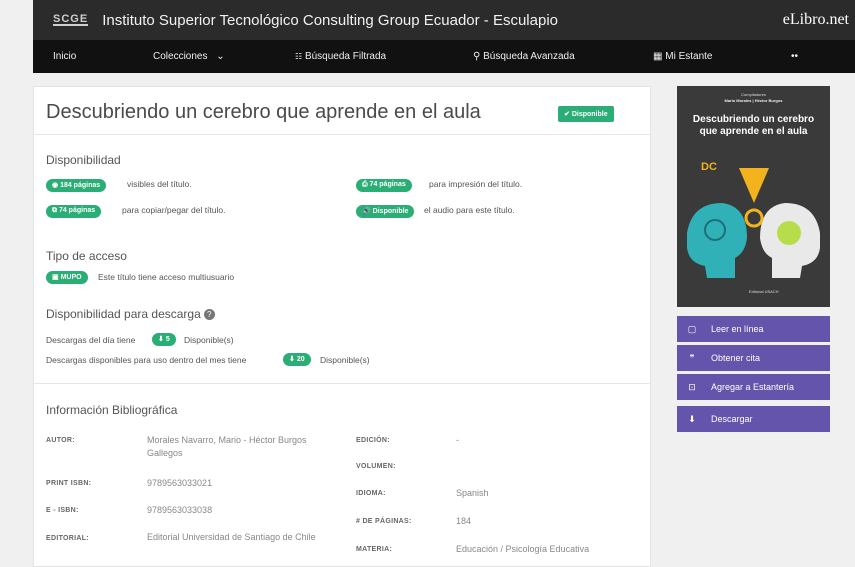  What do you see at coordinates (91, 340) in the screenshot?
I see `downloads-day-text: Descargas del día tiene` at bounding box center [91, 340].